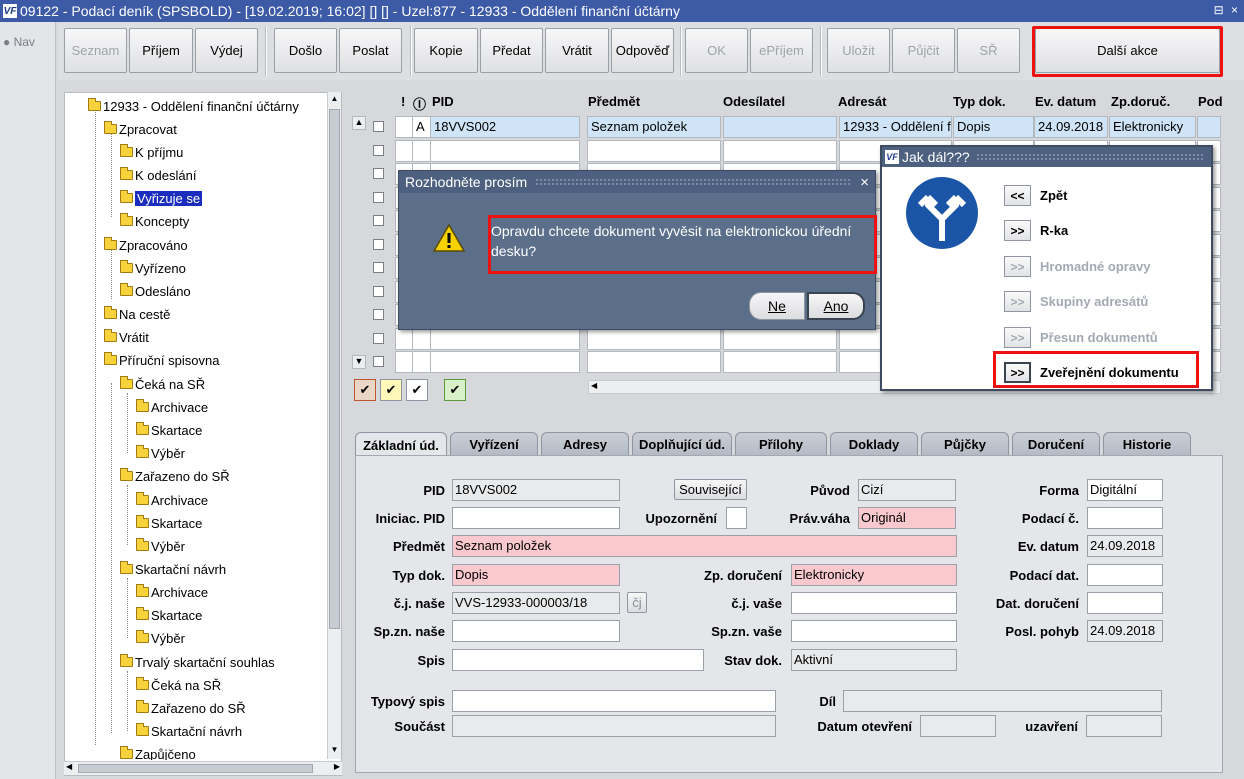 This screenshot has height=779, width=1244. I want to click on col-excl: !, so click(403, 101).